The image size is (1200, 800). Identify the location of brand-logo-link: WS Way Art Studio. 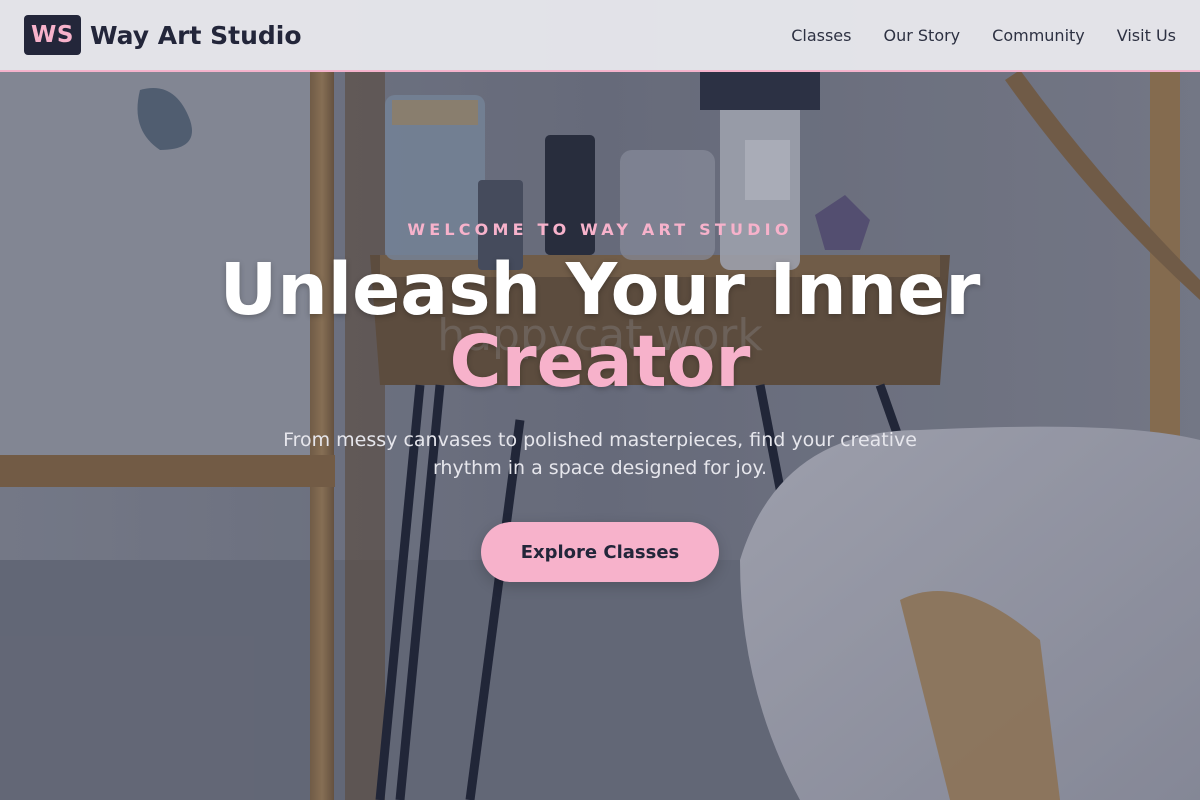
(163, 35).